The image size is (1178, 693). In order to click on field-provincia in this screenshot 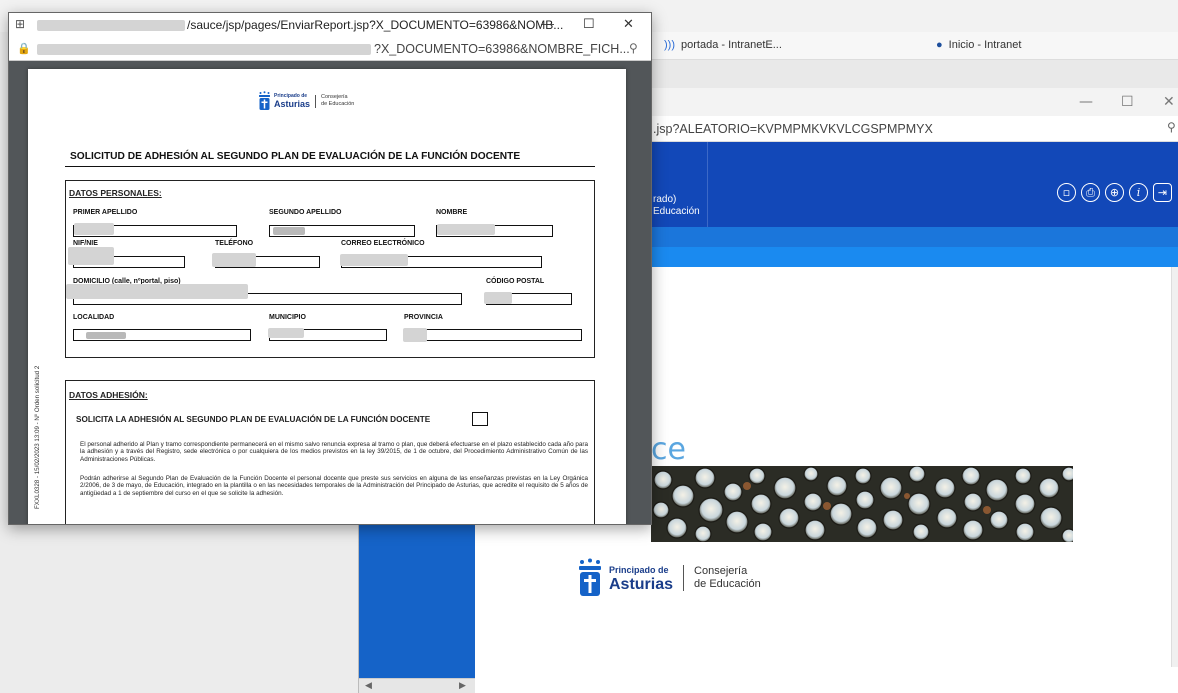, I will do `click(492, 335)`.